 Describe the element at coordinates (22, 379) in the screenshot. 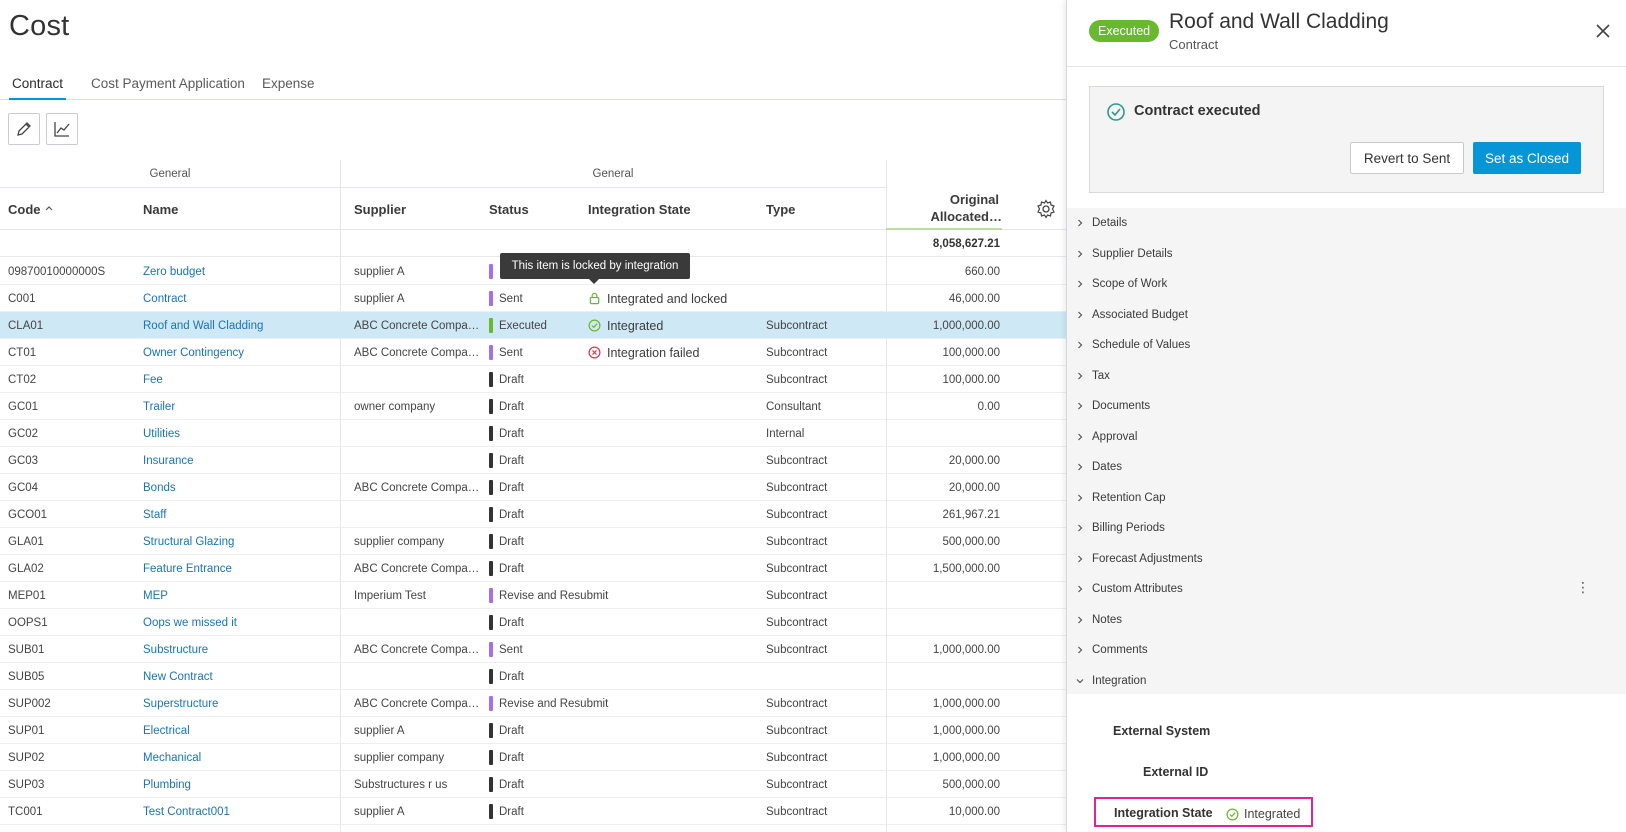

I see `cell-code: CT02` at that location.